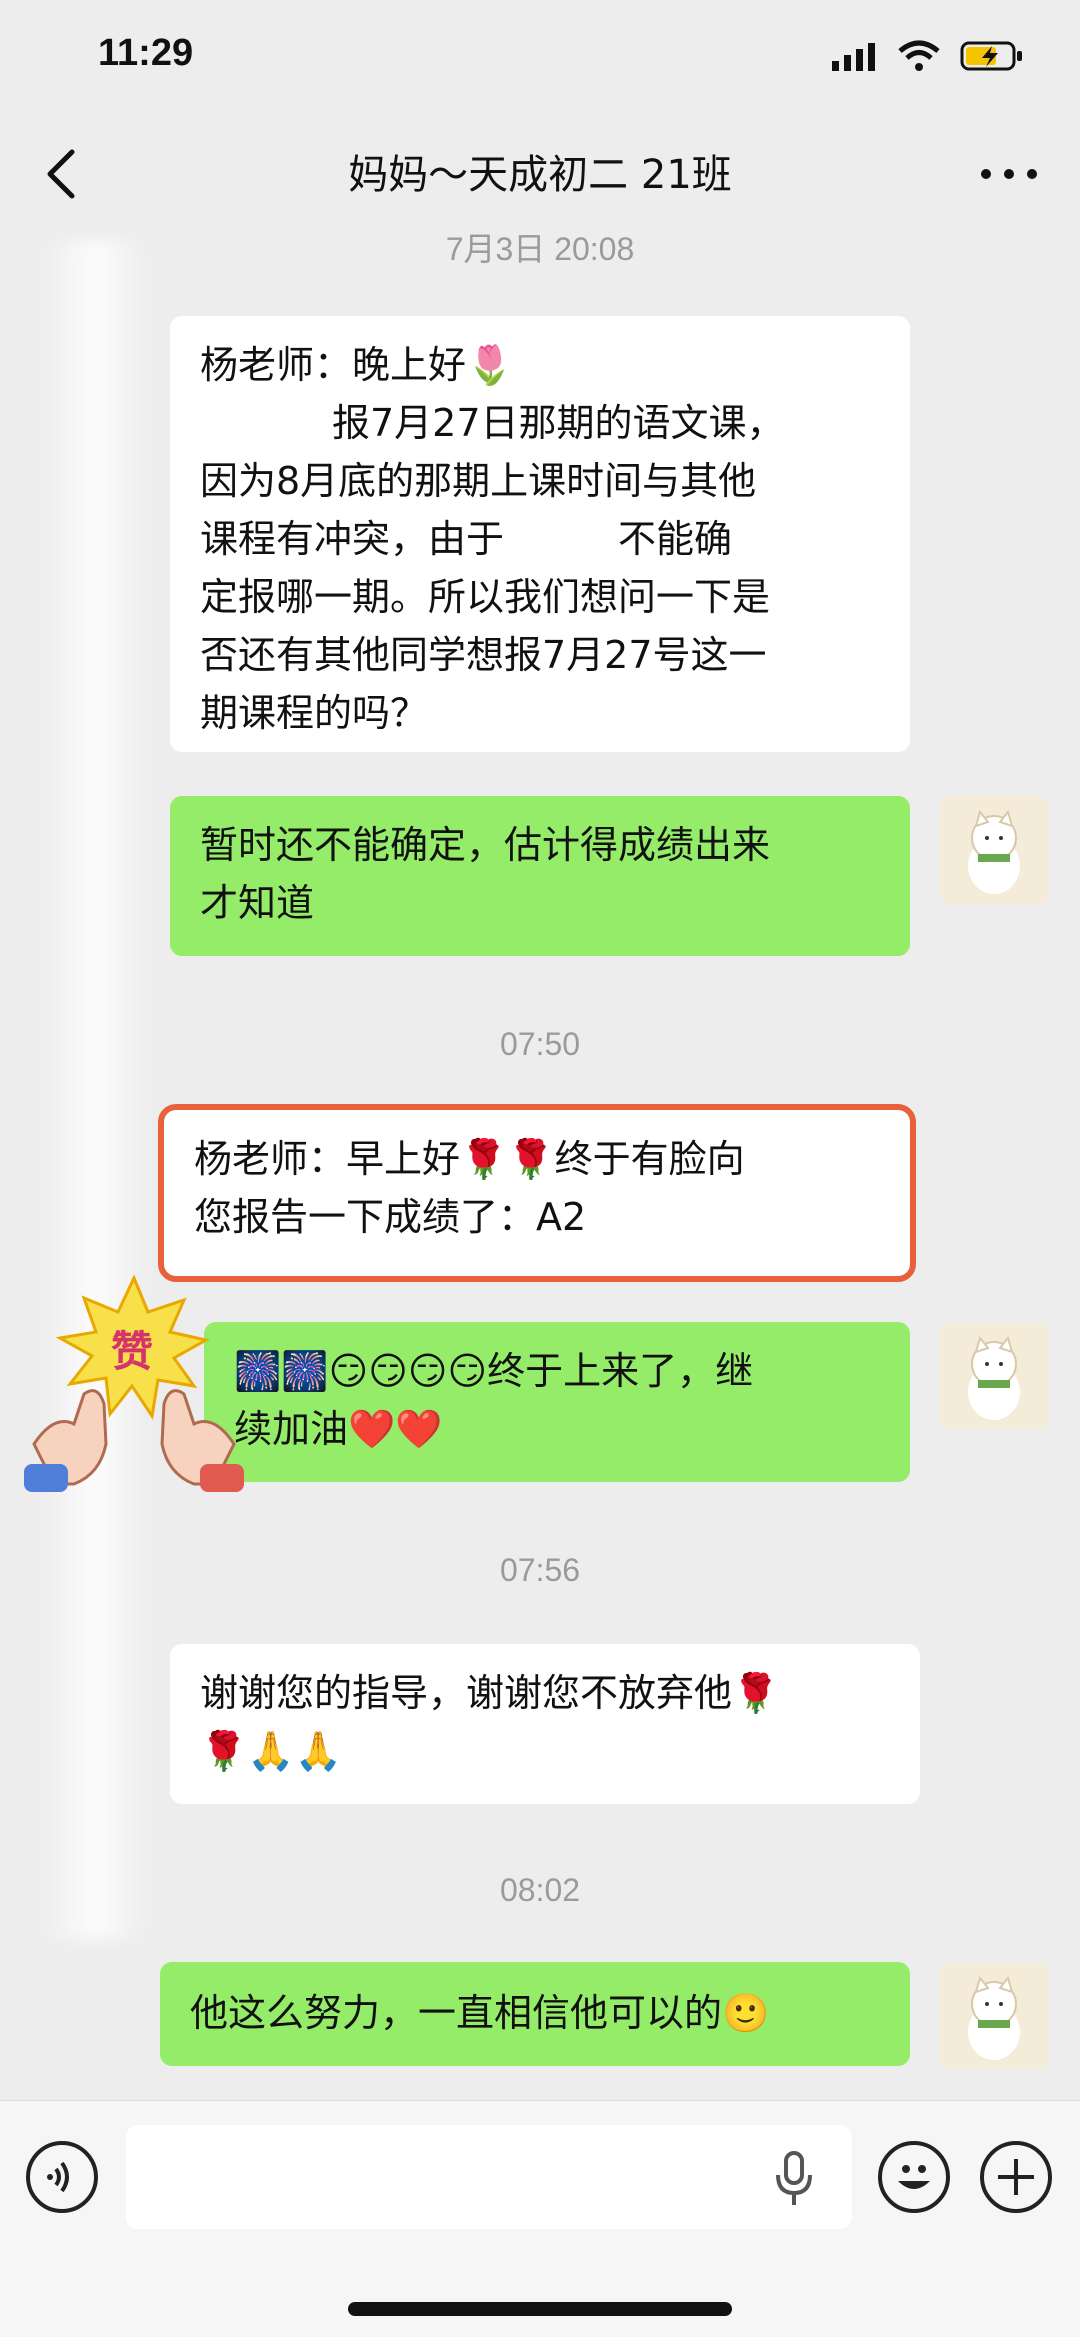 Image resolution: width=1080 pixels, height=2337 pixels. Describe the element at coordinates (540, 1044) in the screenshot. I see `timestamp: 07:50` at that location.